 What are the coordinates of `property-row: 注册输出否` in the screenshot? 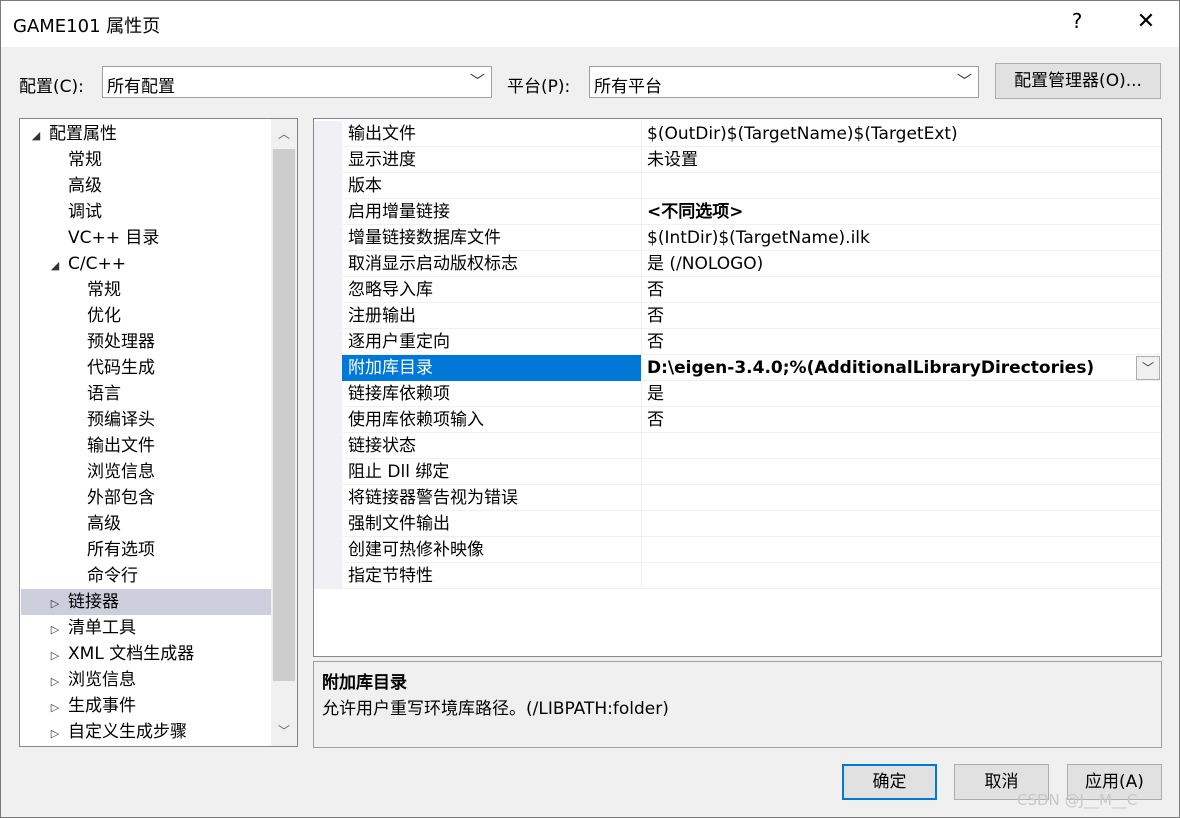 It's located at (737, 316).